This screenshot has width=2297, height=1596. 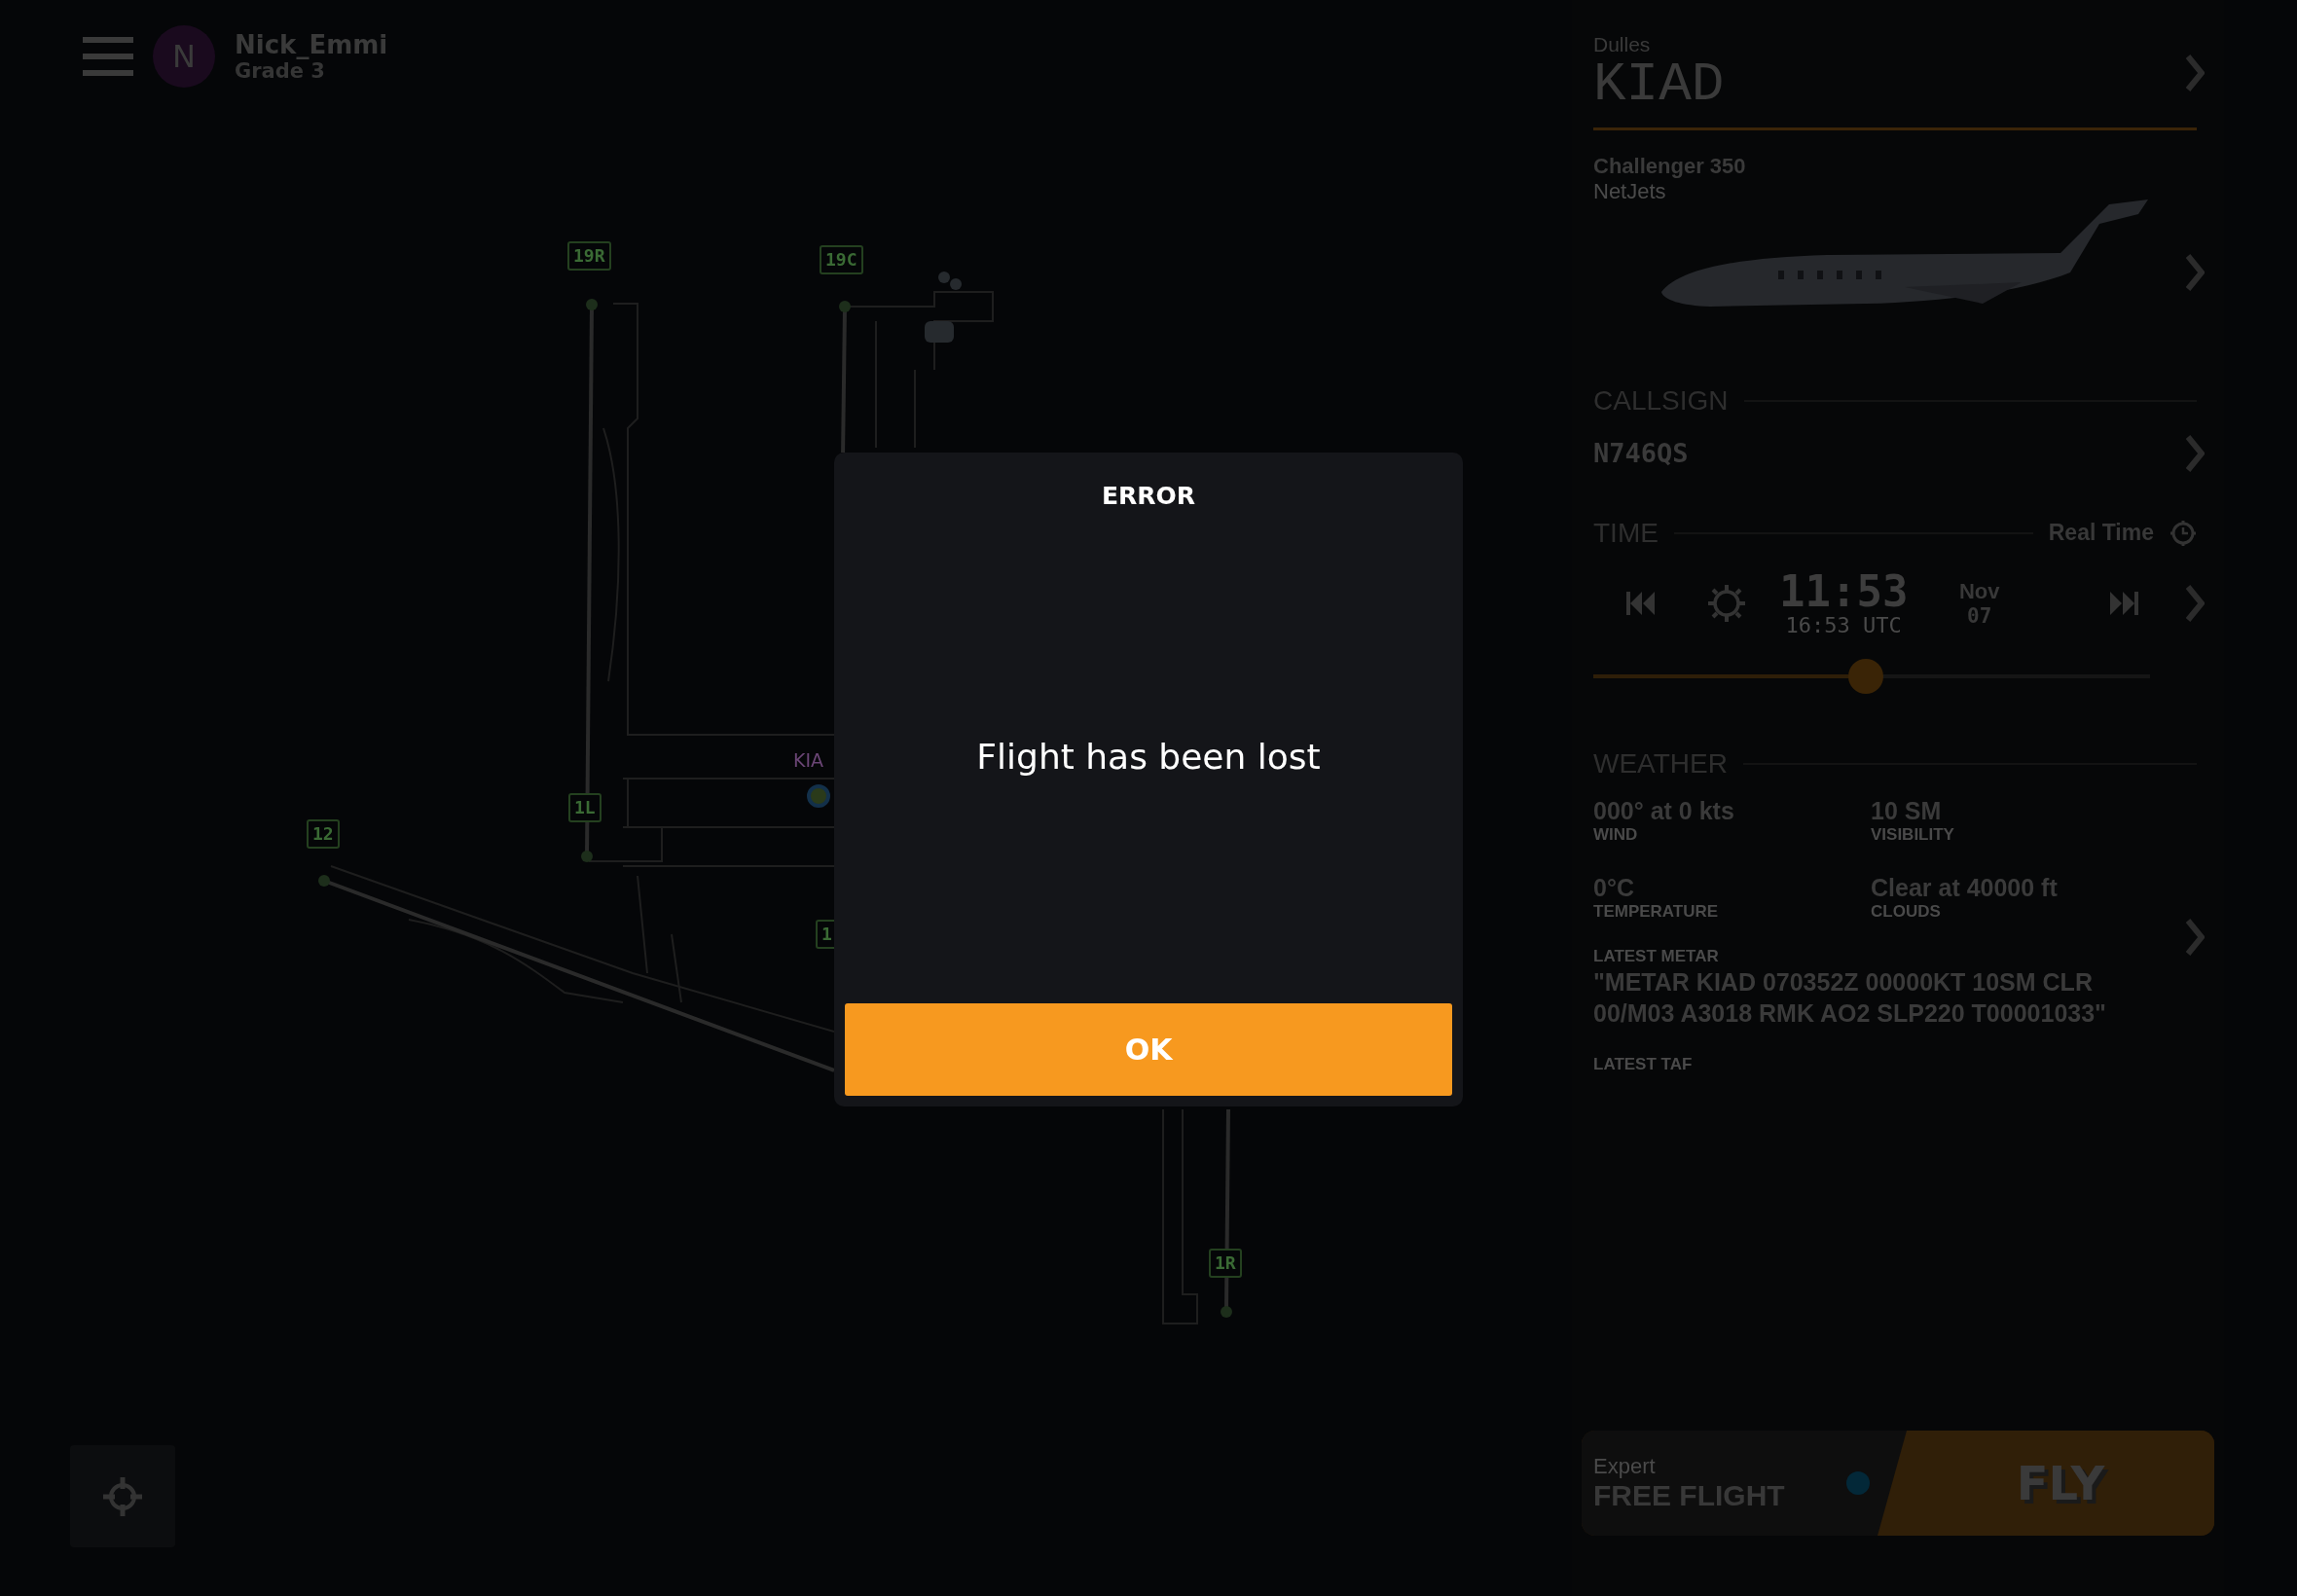 I want to click on weather-label: CLOUDS, so click(x=1906, y=911).